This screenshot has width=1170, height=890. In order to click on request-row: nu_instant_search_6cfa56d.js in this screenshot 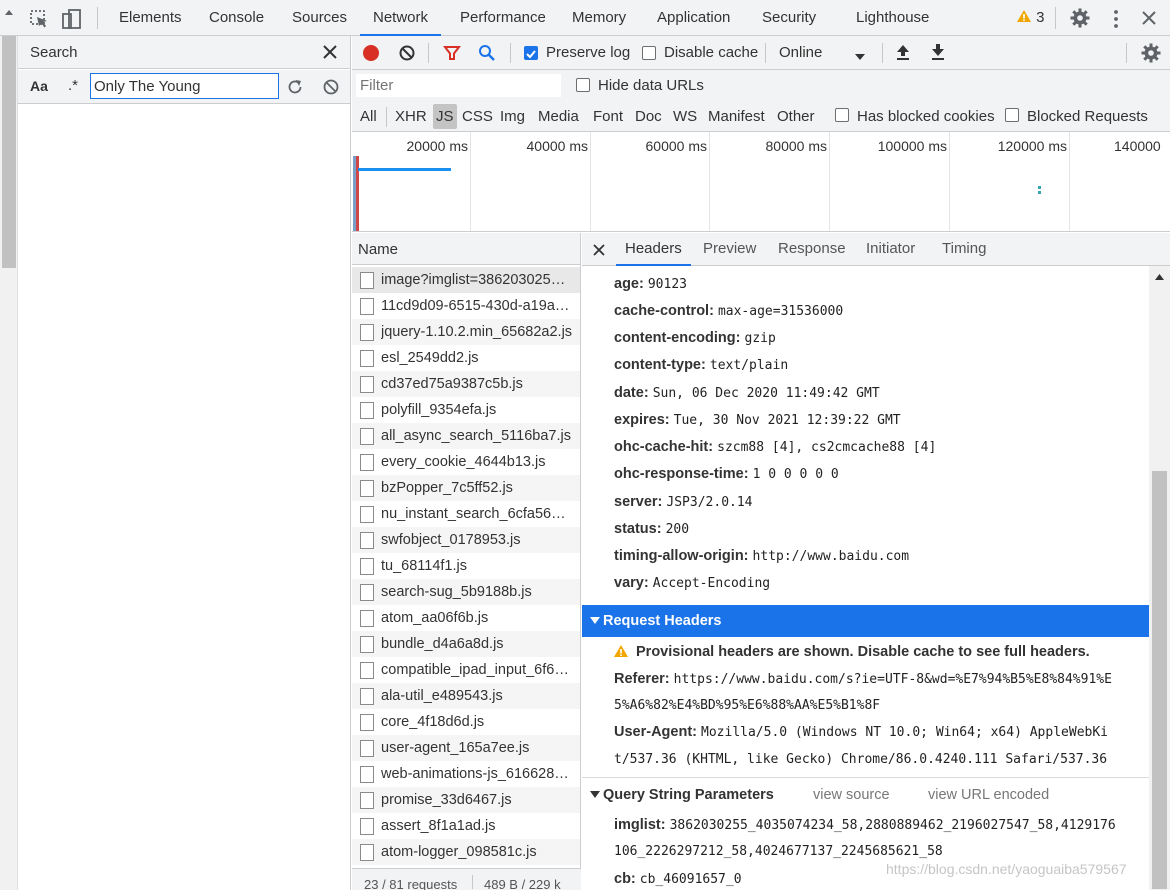, I will do `click(466, 514)`.